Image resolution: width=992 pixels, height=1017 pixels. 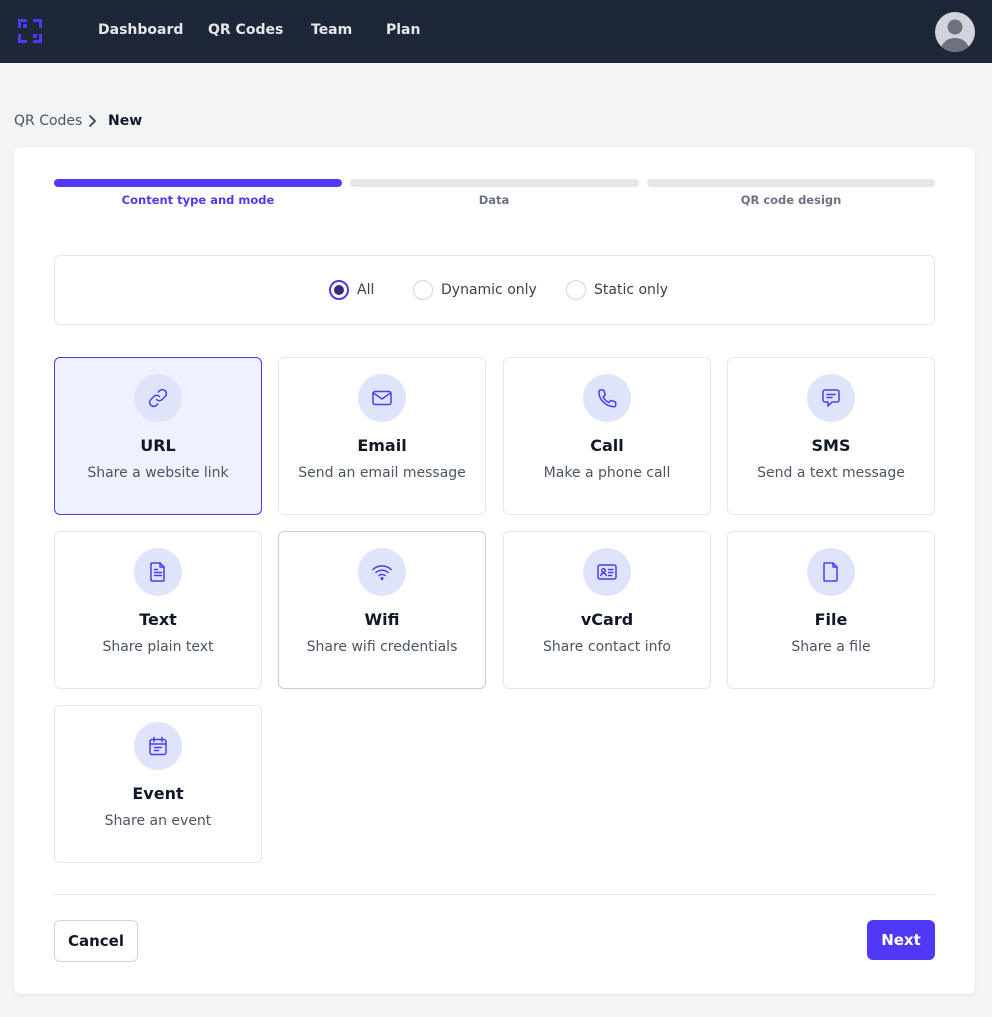 What do you see at coordinates (158, 746) in the screenshot?
I see `calendar-icon` at bounding box center [158, 746].